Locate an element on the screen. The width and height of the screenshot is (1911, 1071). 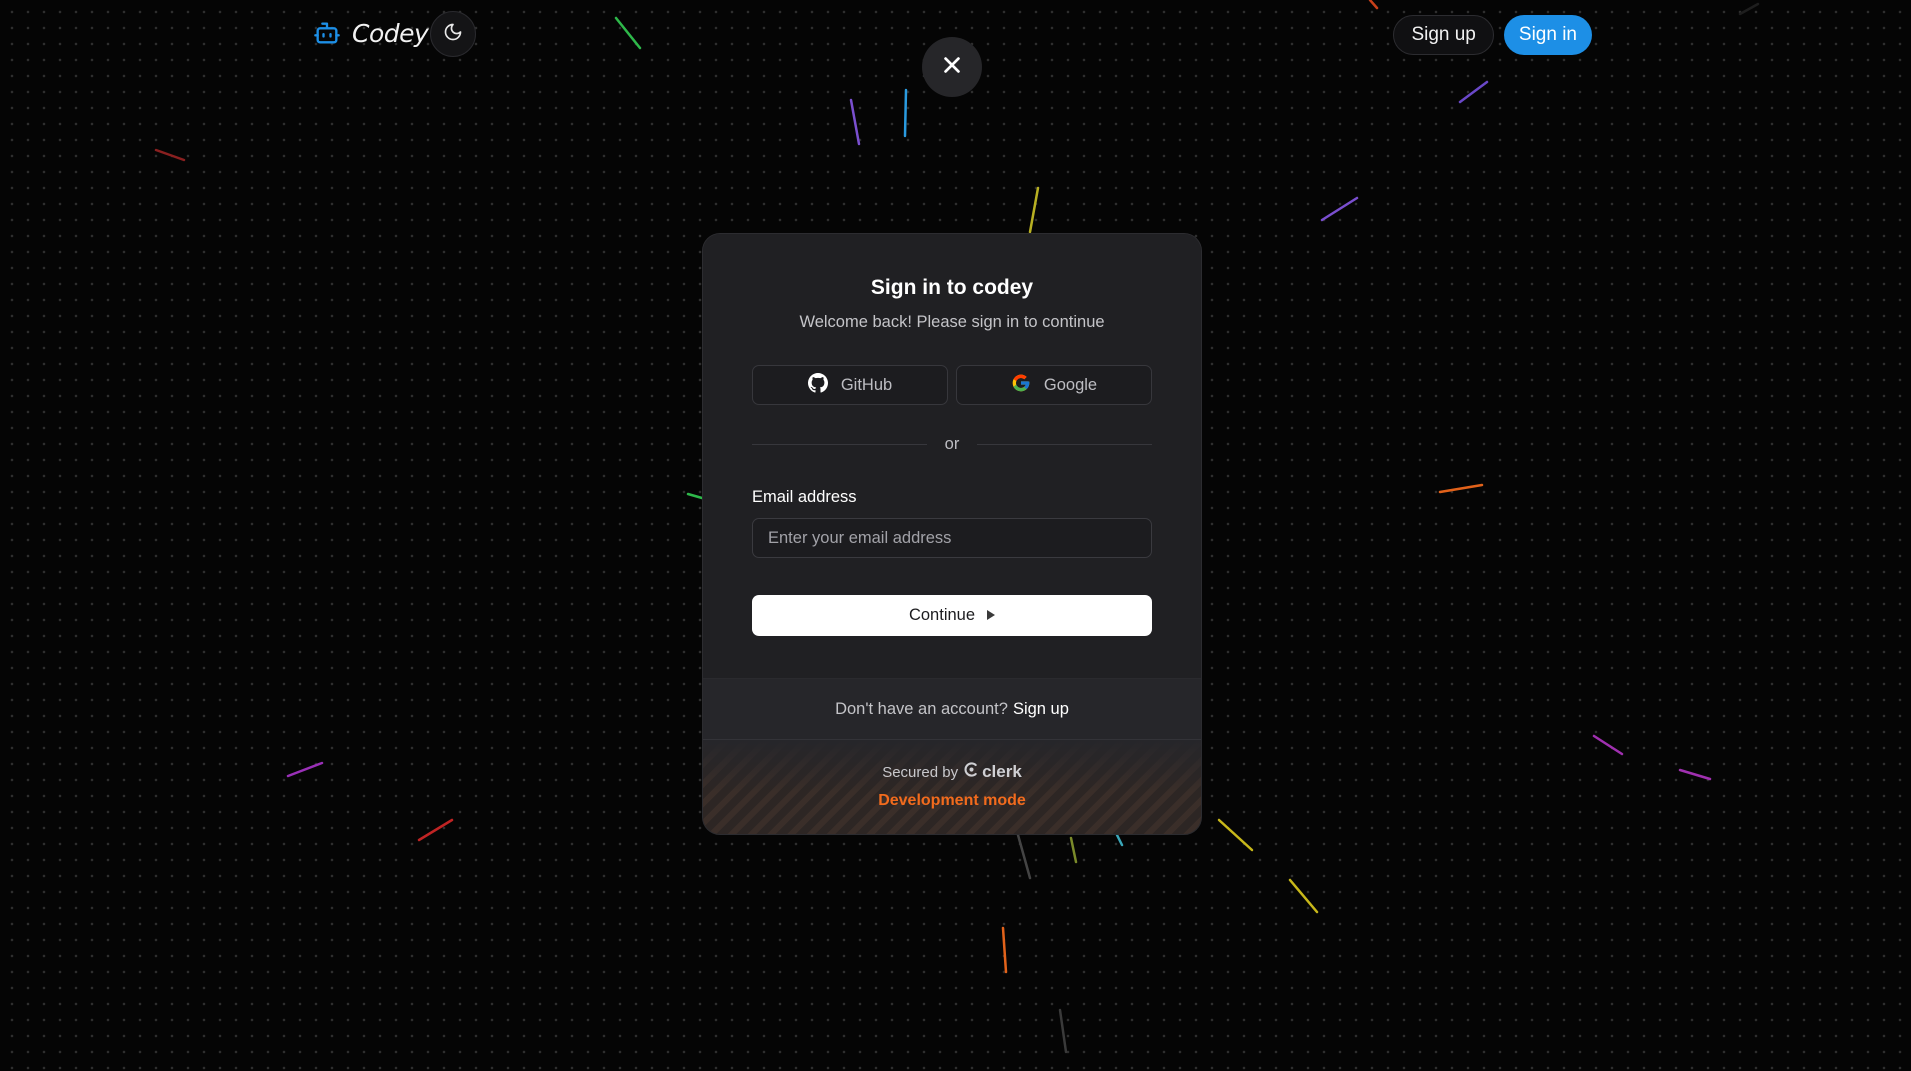
continue-label: Continue is located at coordinates (942, 615).